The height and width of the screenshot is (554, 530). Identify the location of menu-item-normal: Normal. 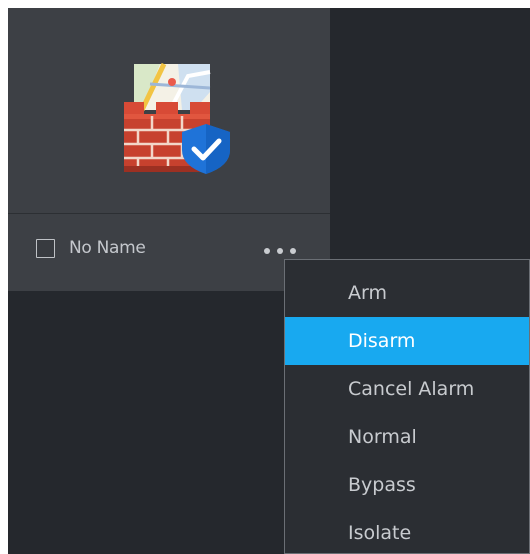
(407, 437).